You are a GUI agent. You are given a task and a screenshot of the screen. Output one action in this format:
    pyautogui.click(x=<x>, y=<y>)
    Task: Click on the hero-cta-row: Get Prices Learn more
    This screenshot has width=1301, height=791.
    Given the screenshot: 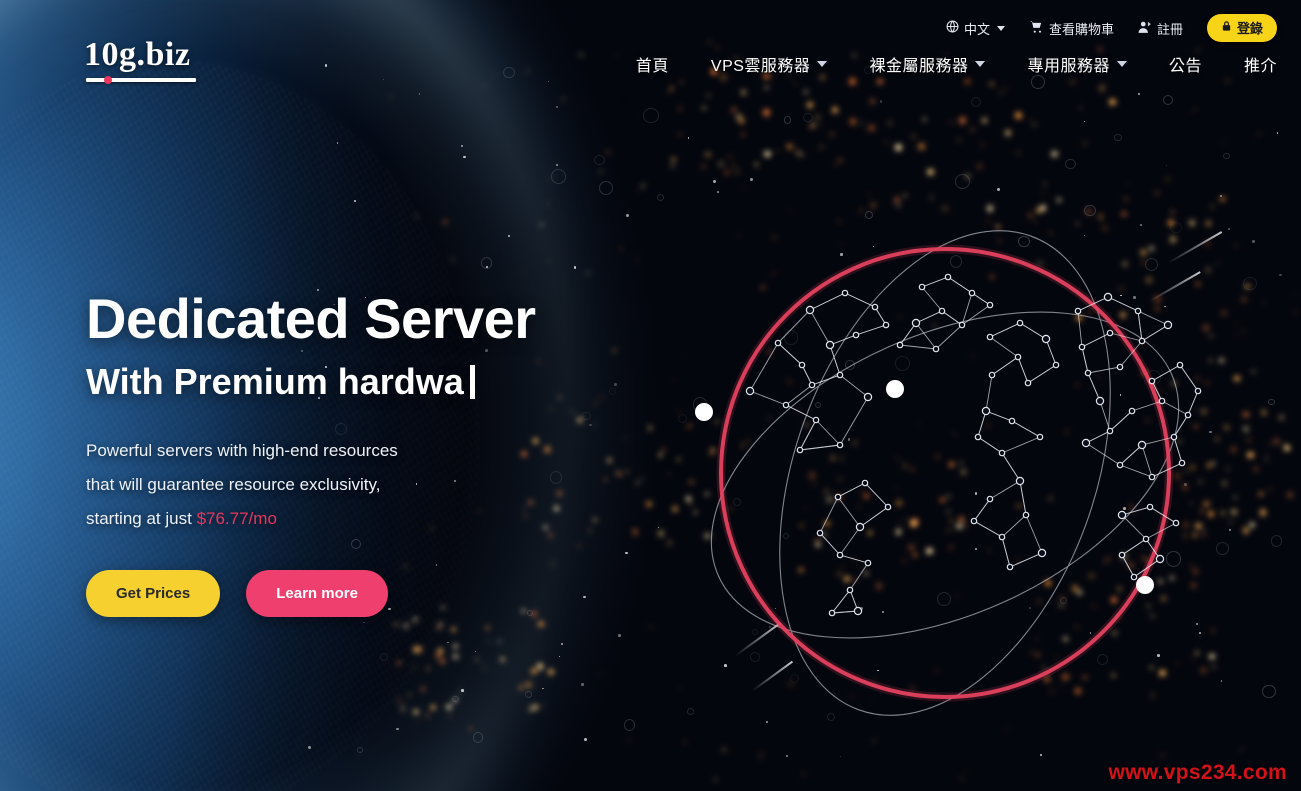 What is the action you would take?
    pyautogui.click(x=346, y=593)
    